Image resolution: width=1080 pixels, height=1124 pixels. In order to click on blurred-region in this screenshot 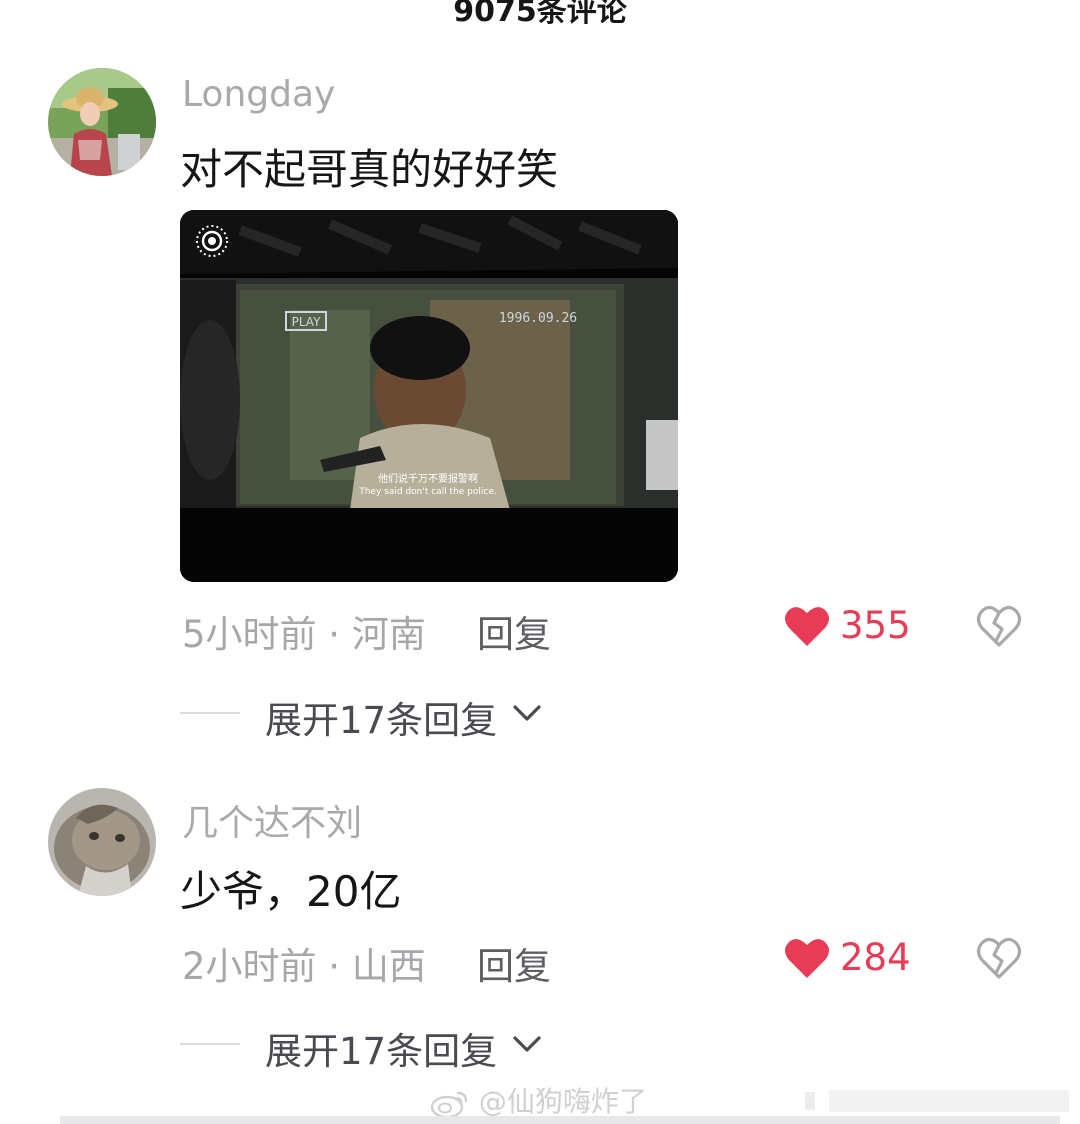, I will do `click(937, 1101)`.